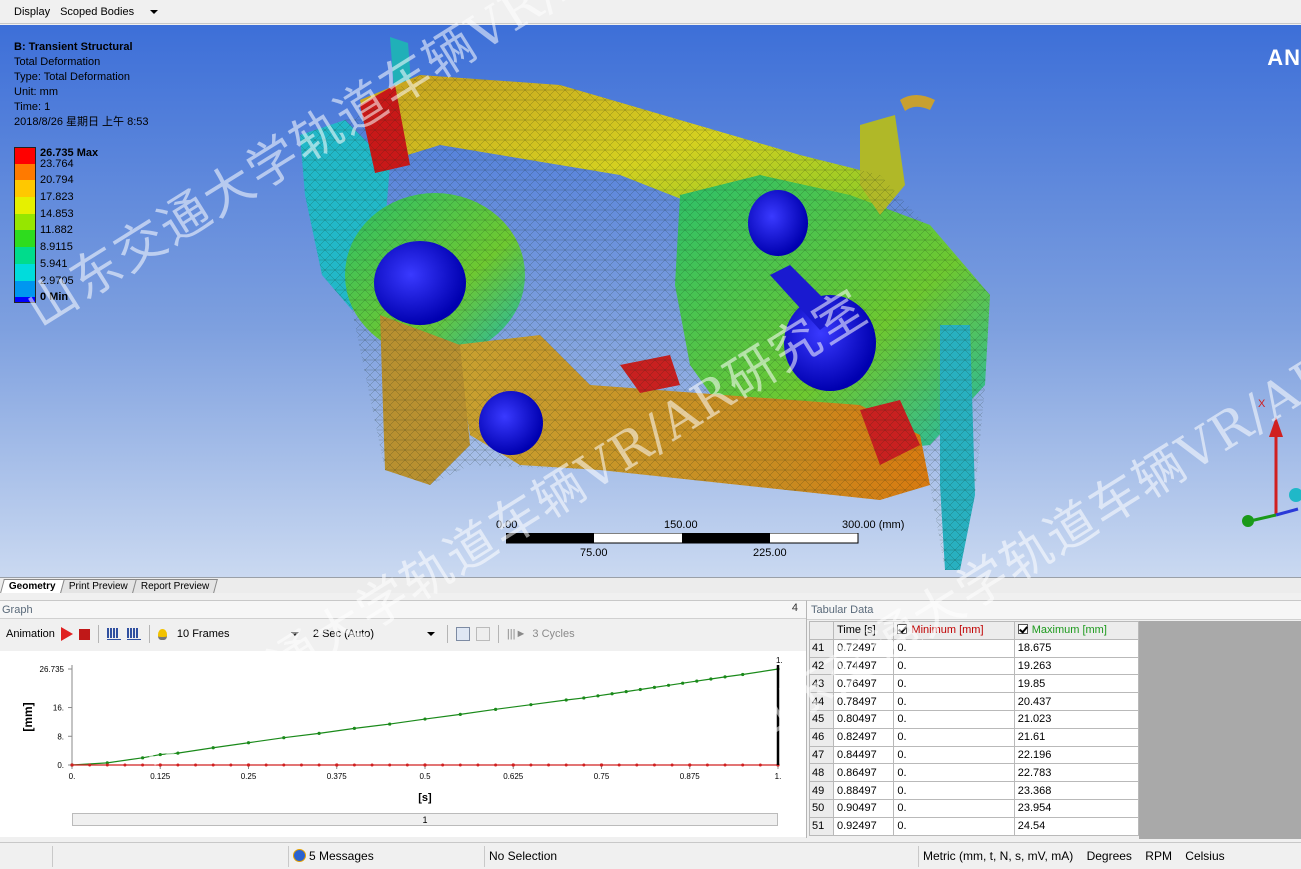  I want to click on legend-label: 11.882, so click(56, 230).